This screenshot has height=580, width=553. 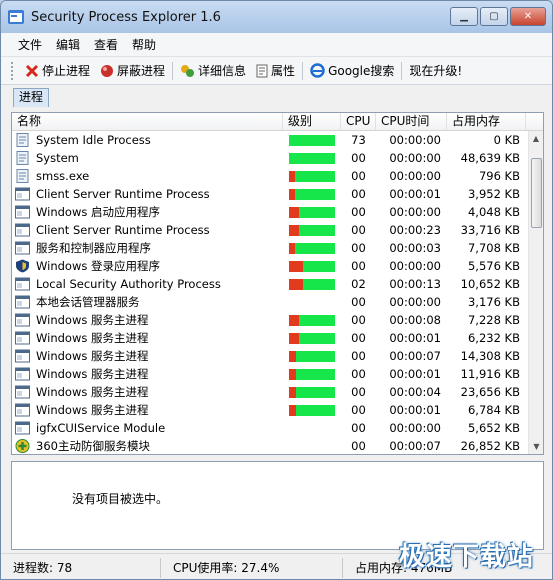 I want to click on process-row: Windows 服务主进程 00 00:00:01 6,784 KB, so click(x=271, y=410).